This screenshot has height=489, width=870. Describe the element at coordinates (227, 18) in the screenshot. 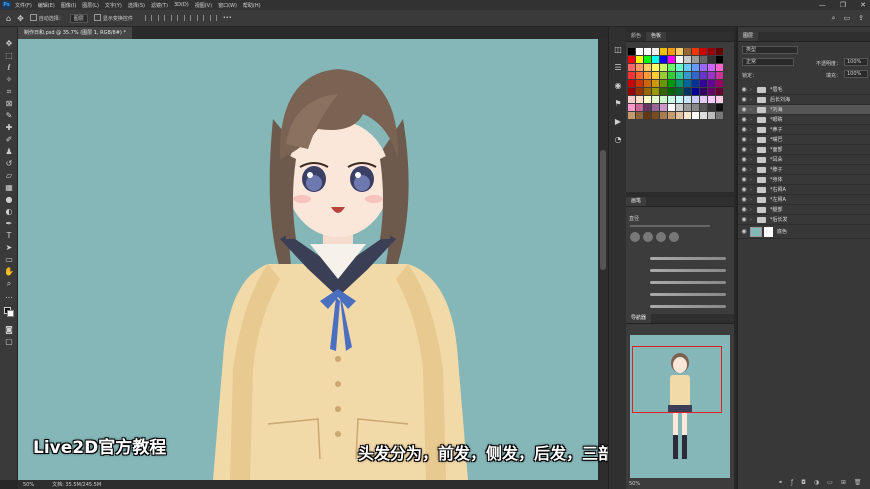

I see `more-options-button: •••` at that location.